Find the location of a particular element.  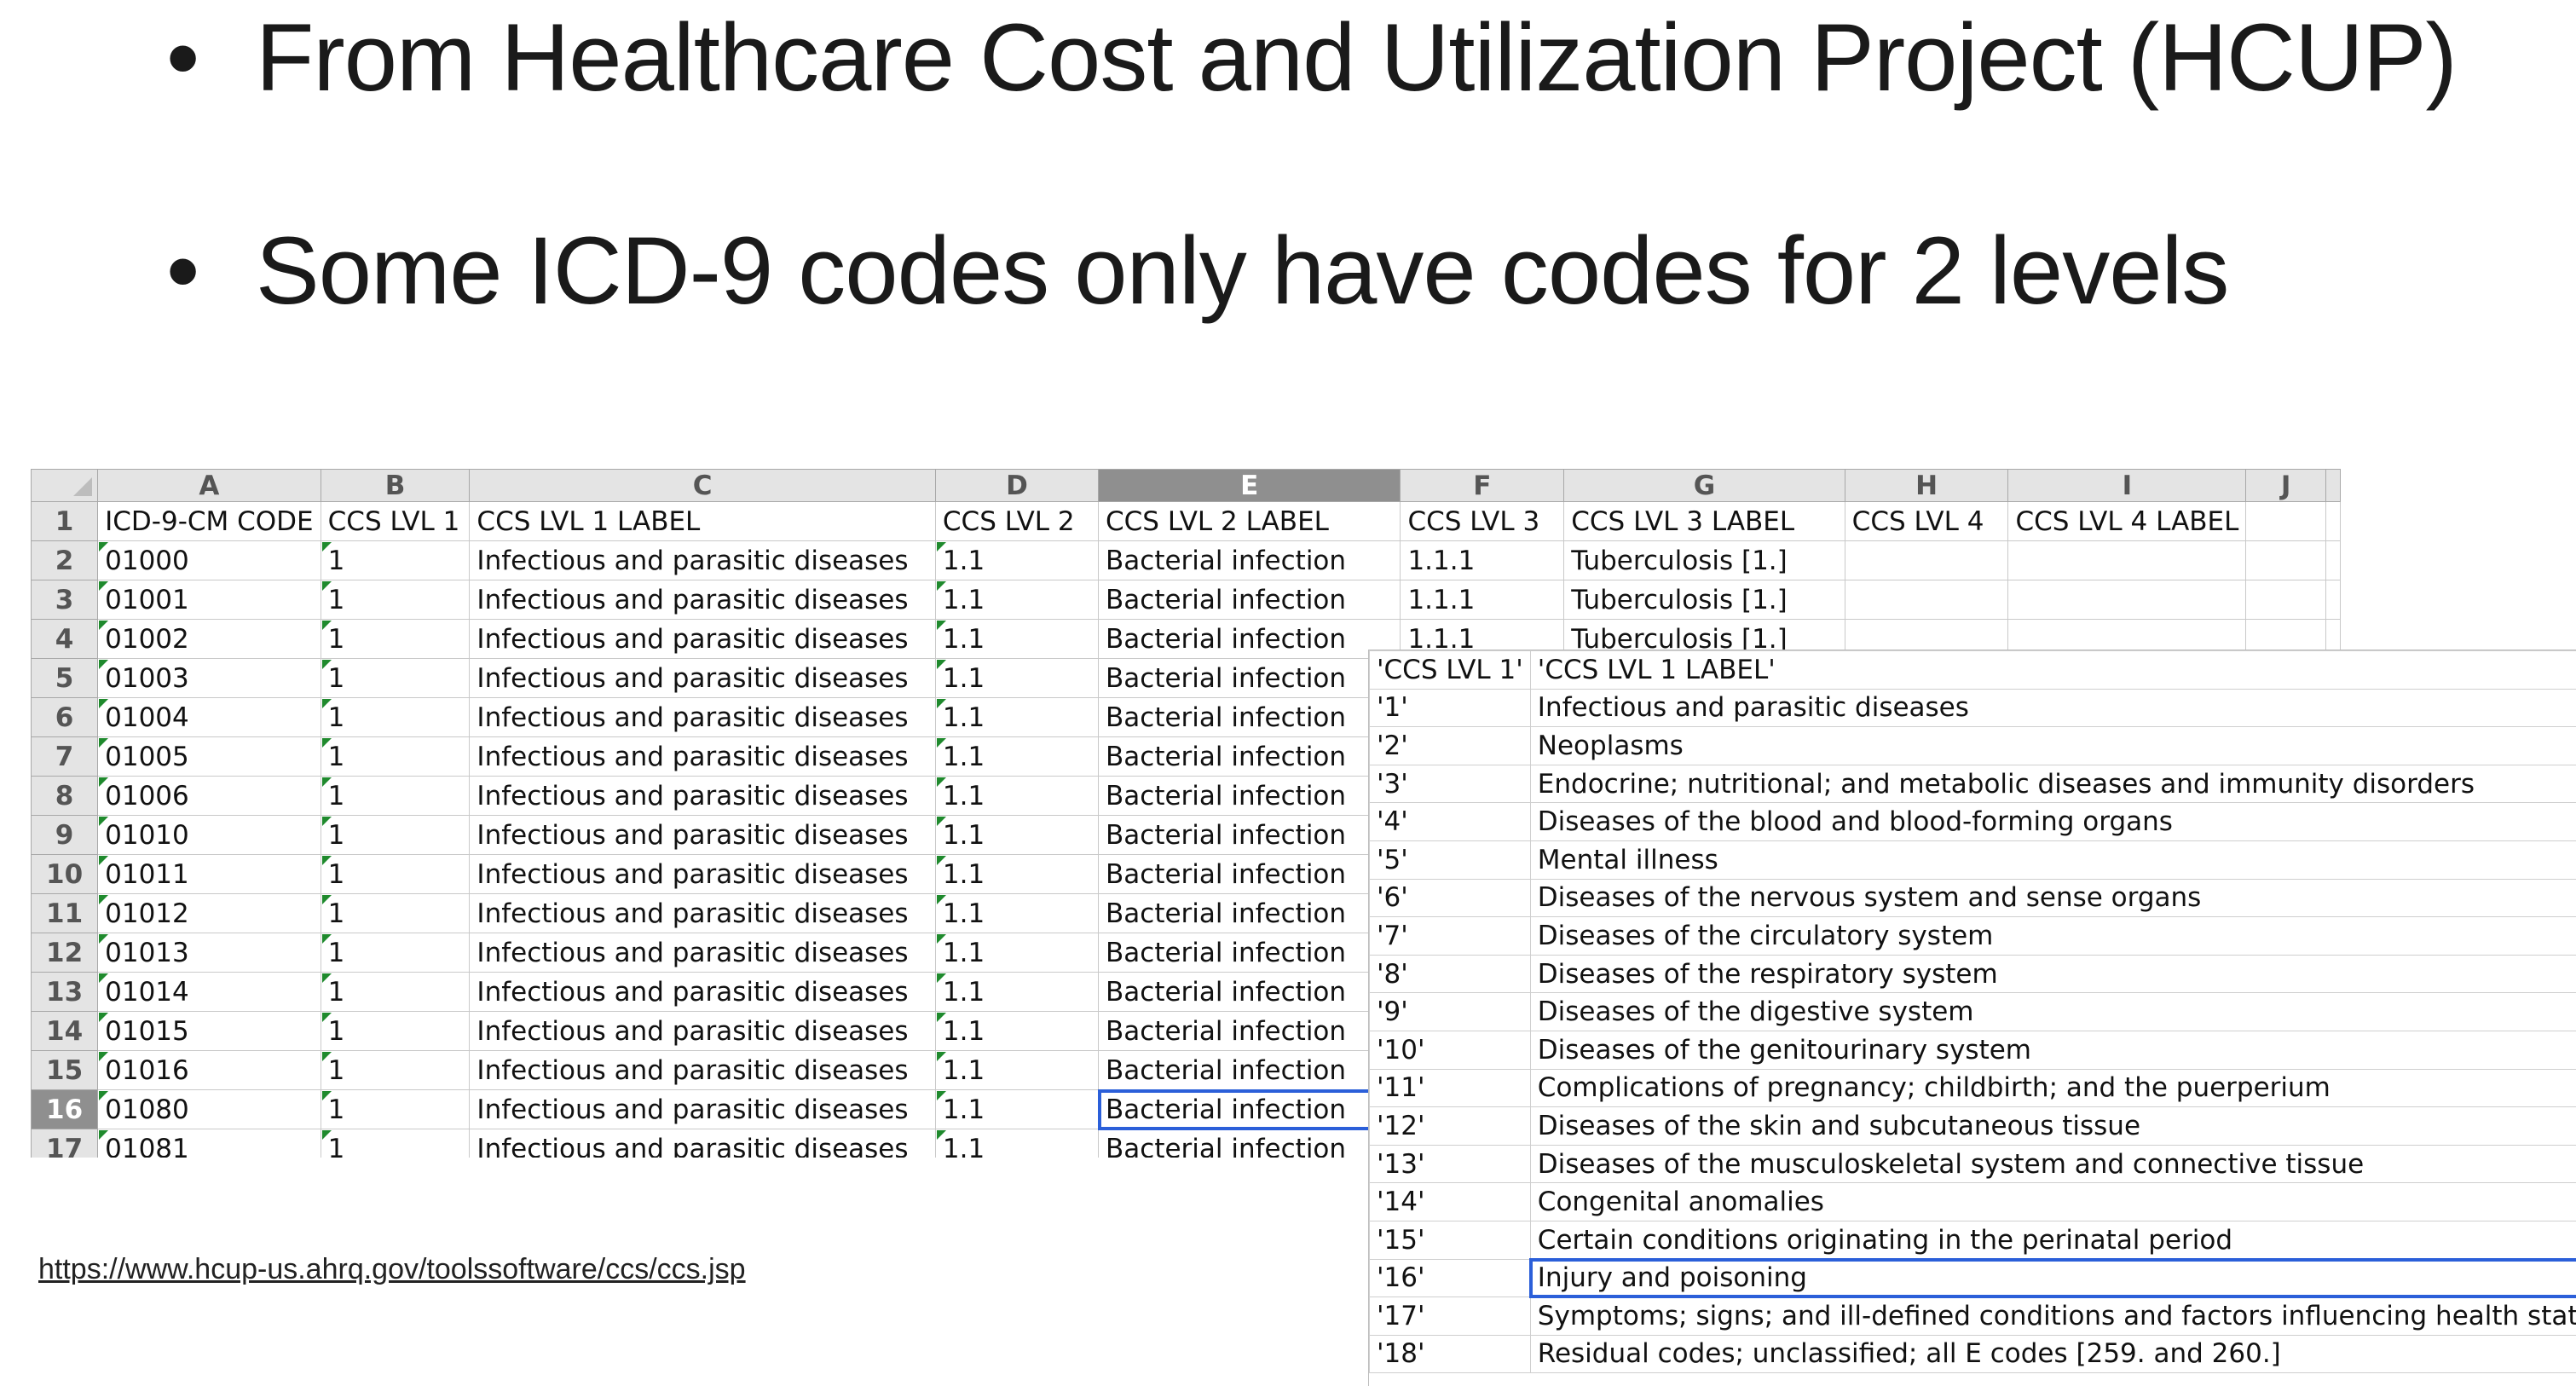

lookup-code-cell: '7' is located at coordinates (1450, 936).